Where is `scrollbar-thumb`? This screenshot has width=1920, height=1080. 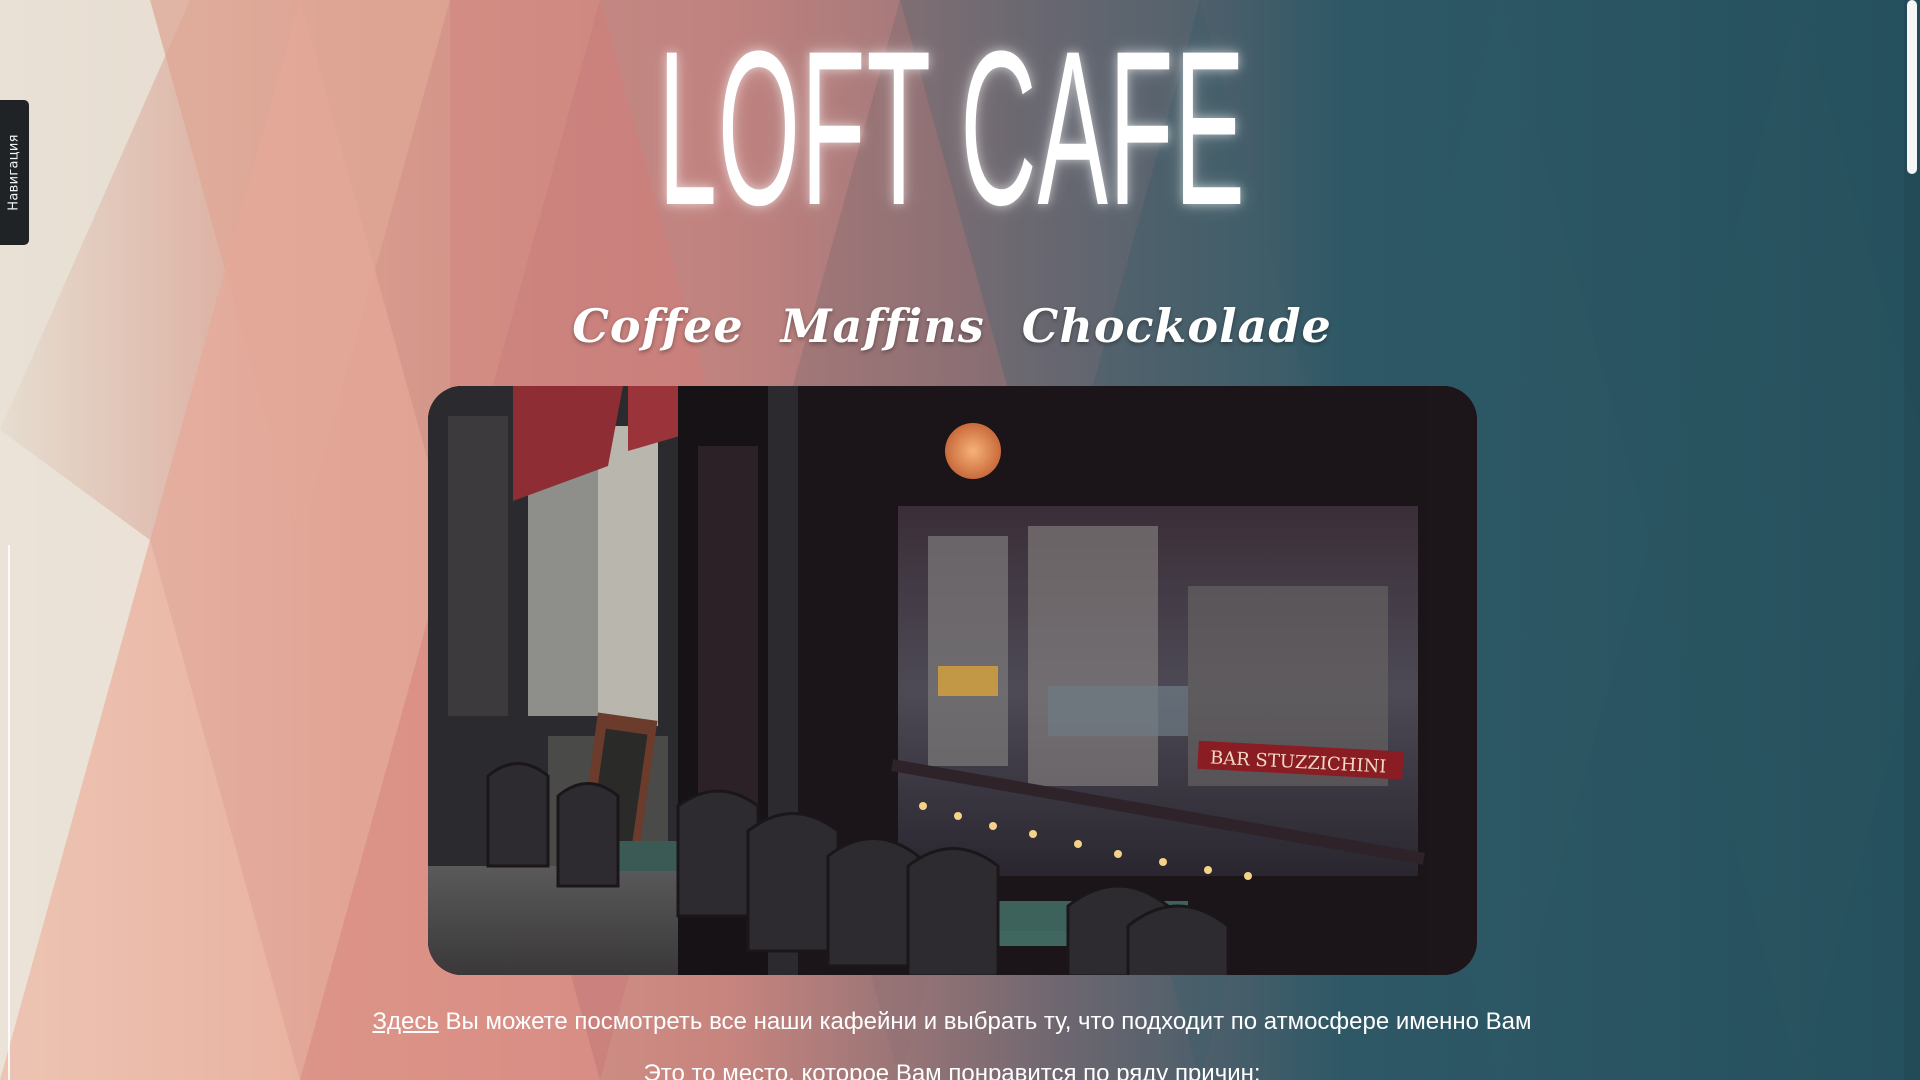
scrollbar-thumb is located at coordinates (1912, 87).